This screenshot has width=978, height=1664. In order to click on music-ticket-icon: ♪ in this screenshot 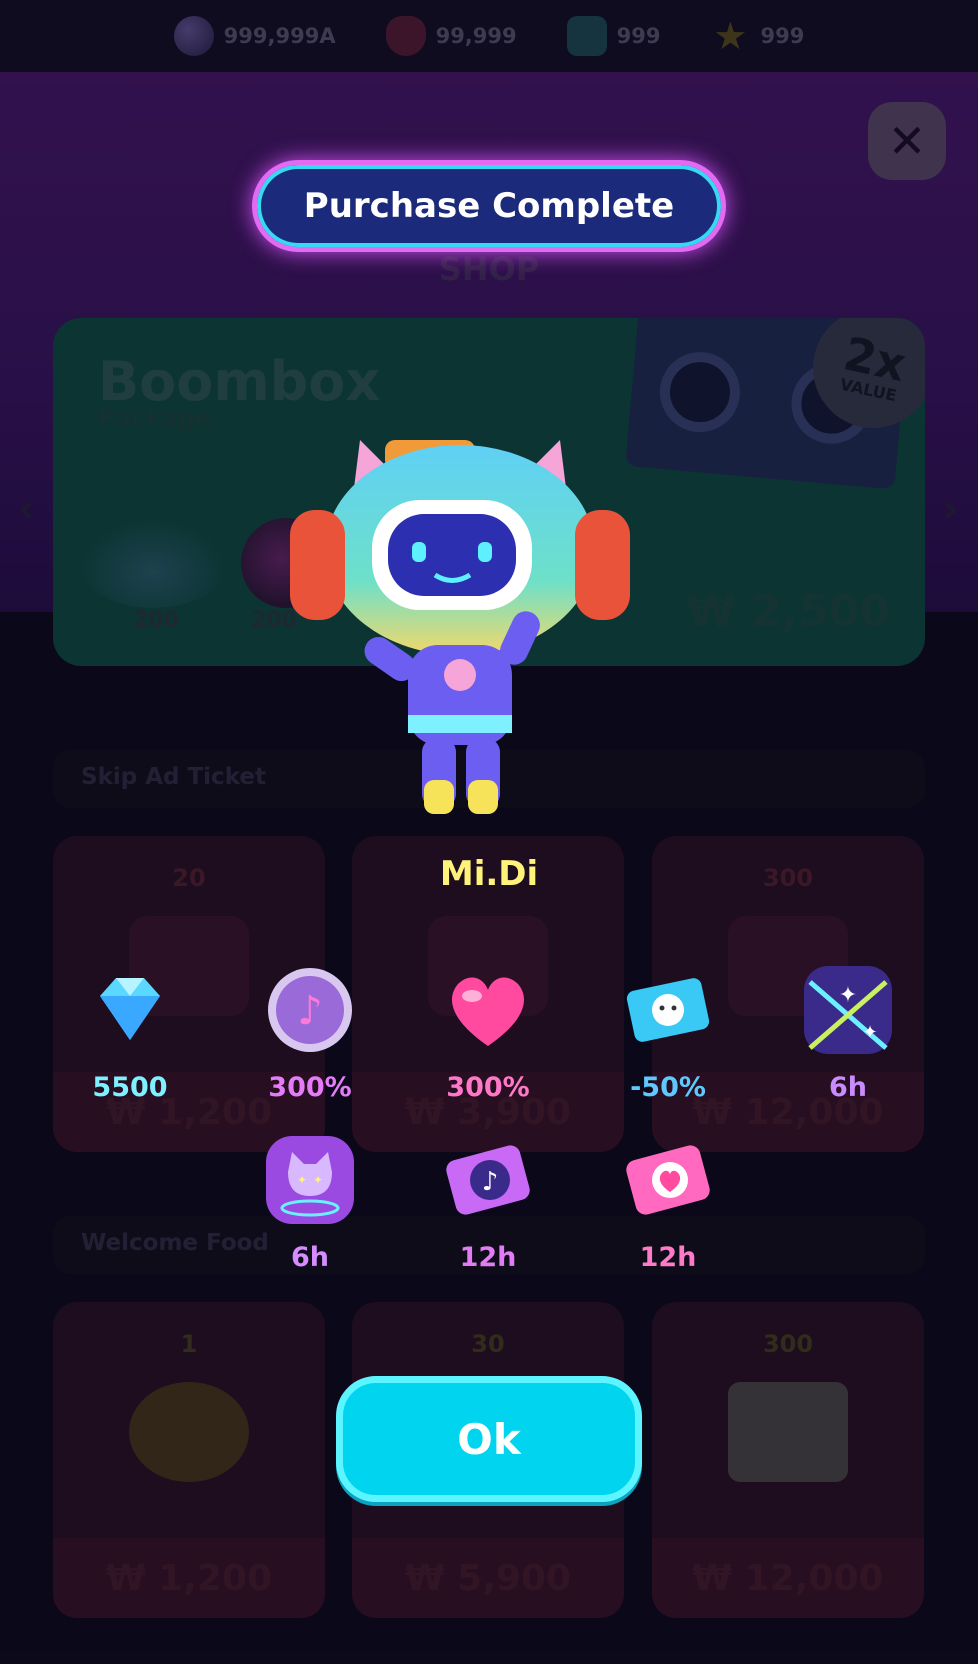, I will do `click(488, 1180)`.